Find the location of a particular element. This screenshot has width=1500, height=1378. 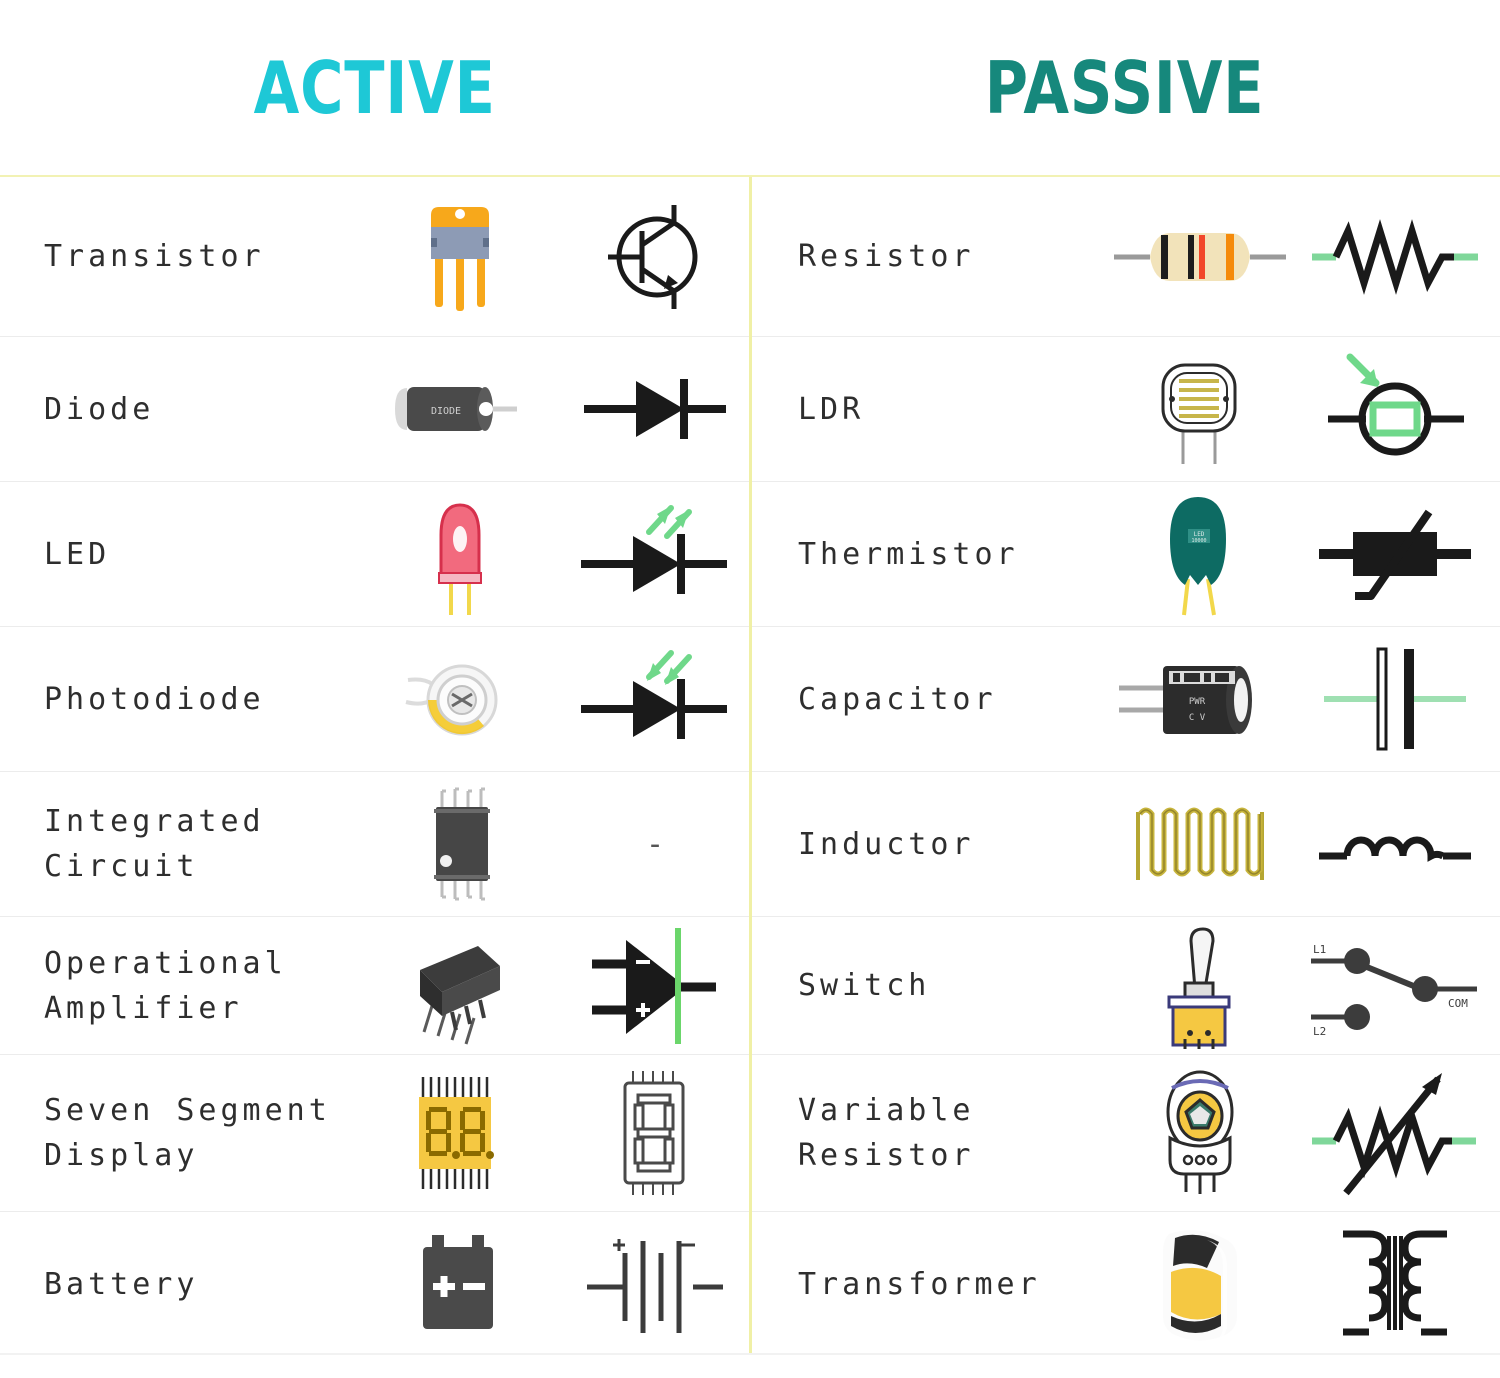

thermistor-symbol is located at coordinates (1395, 554).